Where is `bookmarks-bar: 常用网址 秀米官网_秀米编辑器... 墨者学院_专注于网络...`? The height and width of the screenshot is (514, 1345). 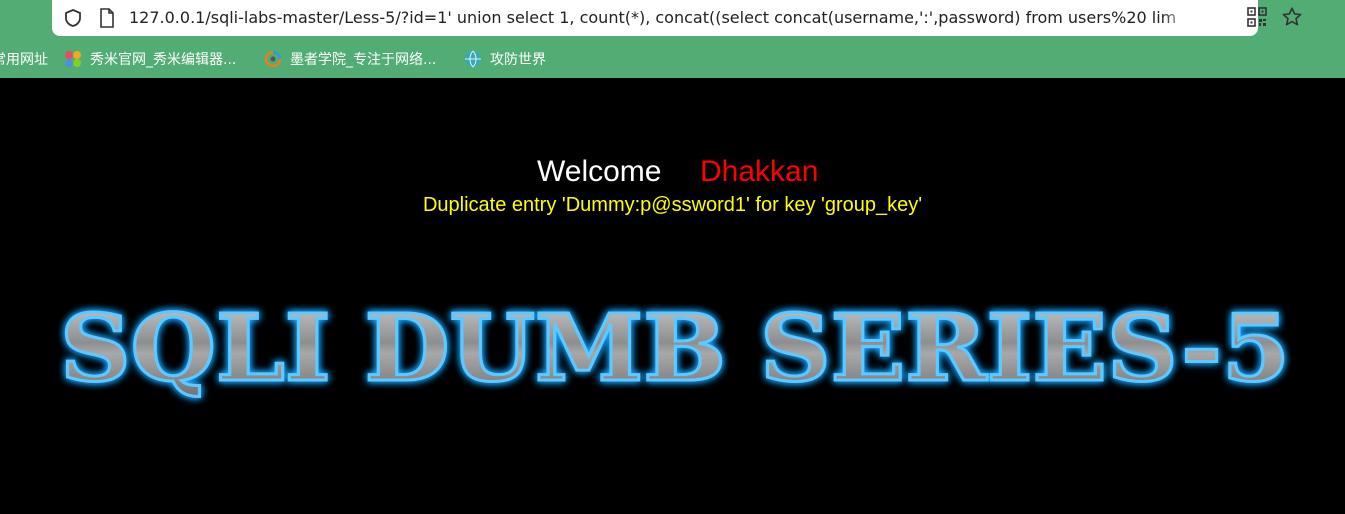 bookmarks-bar: 常用网址 秀米官网_秀米编辑器... 墨者学院_专注于网络... is located at coordinates (672, 59).